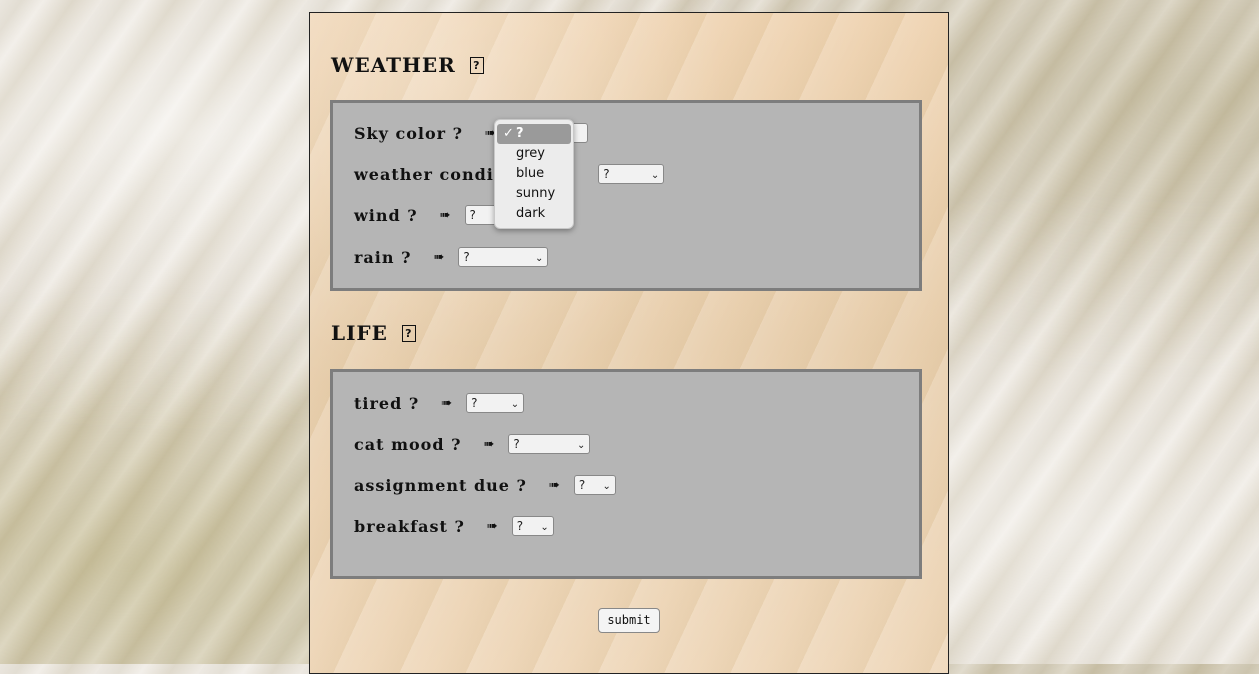  I want to click on option-label: ?, so click(520, 133).